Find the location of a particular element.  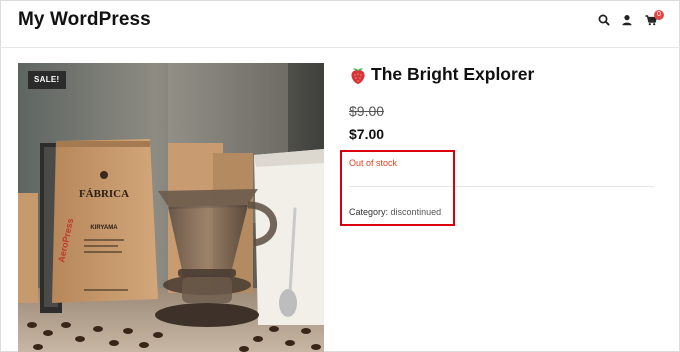

strawberry-icon is located at coordinates (358, 75).